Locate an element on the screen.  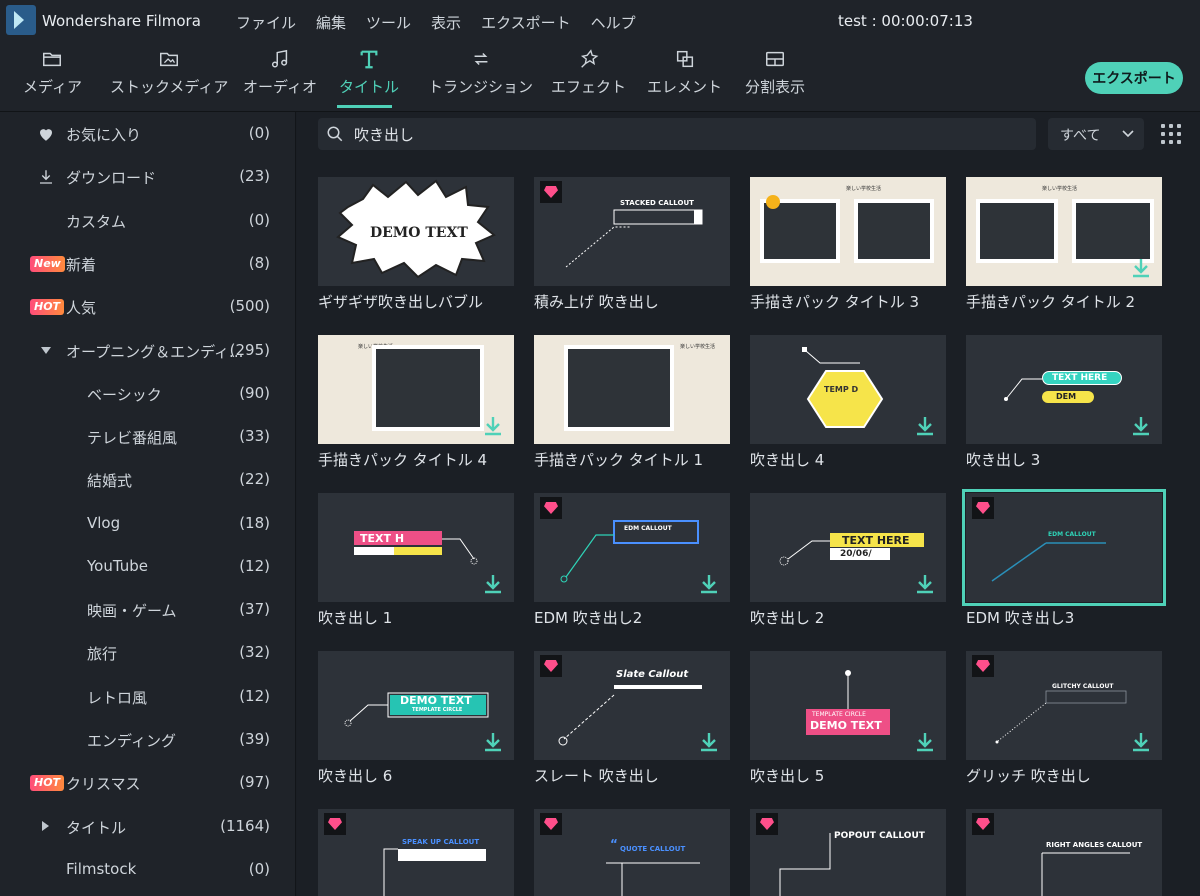
sidebar-item-popular: HOT 人気 (500) is located at coordinates (145, 307).